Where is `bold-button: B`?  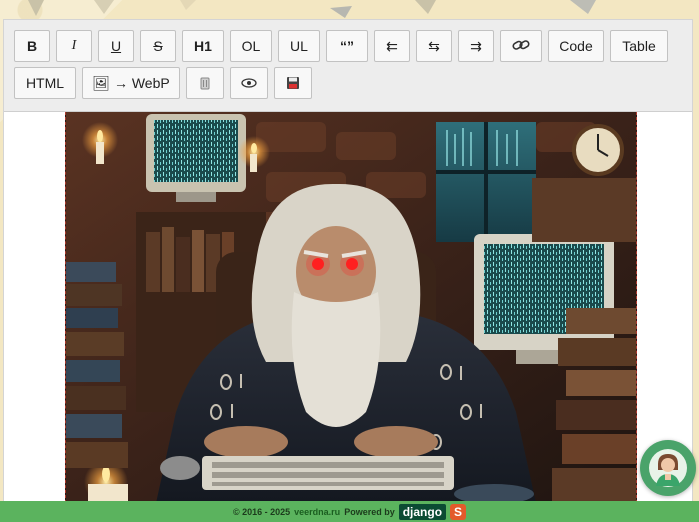
bold-button: B is located at coordinates (32, 46).